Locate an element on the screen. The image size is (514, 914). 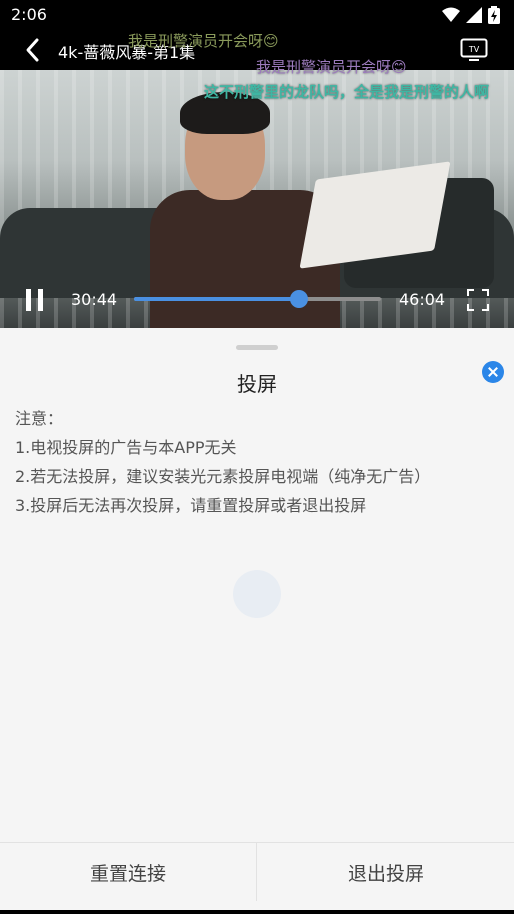
current-time: 30:44 is located at coordinates (94, 299).